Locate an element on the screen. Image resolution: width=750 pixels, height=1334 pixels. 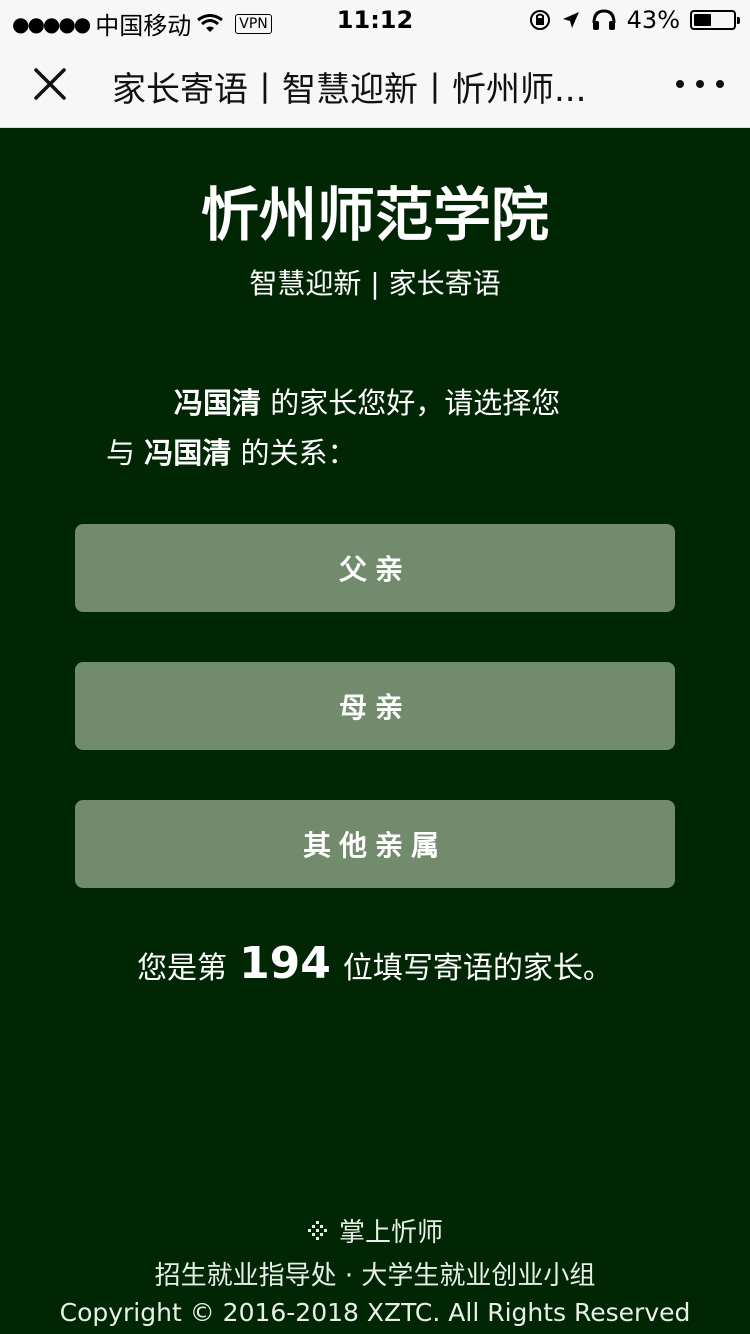
footer-brand: 掌上忻师 is located at coordinates (375, 1230).